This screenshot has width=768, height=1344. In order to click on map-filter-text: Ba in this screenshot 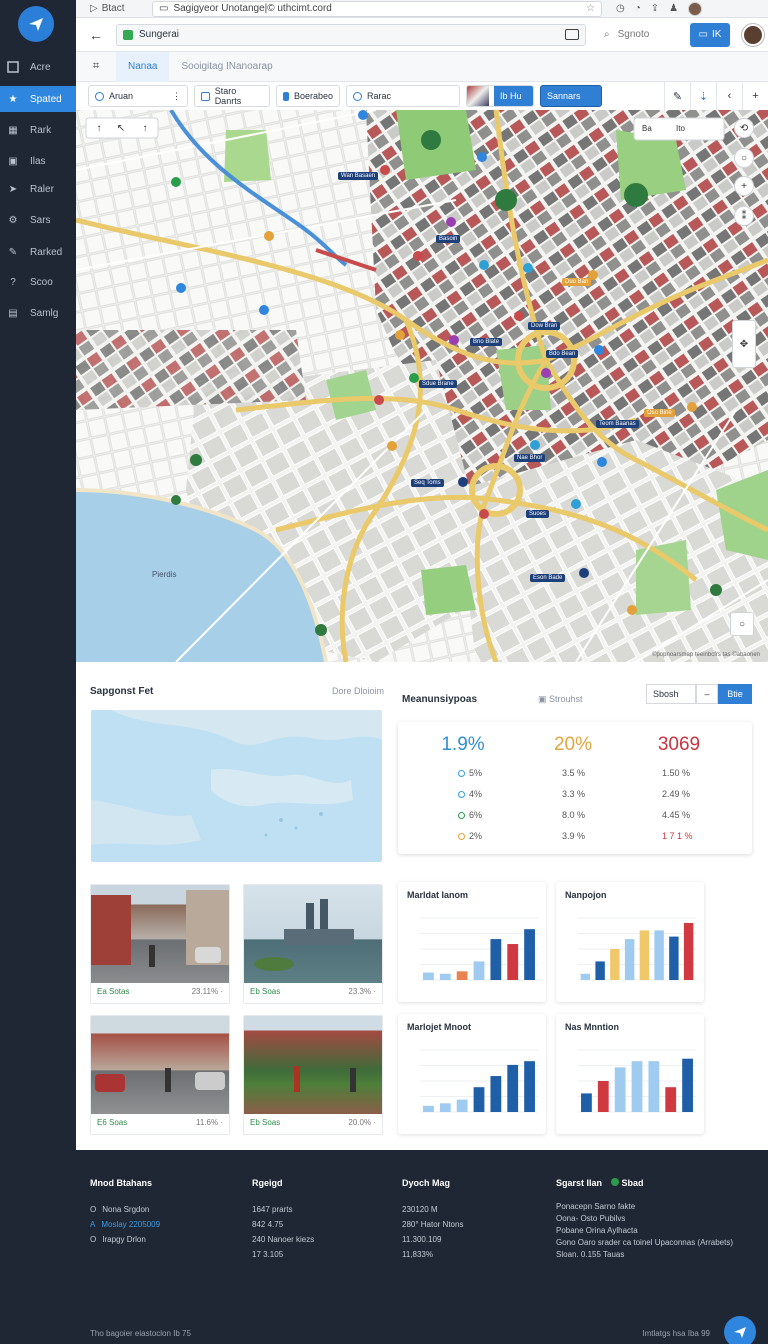, I will do `click(647, 128)`.